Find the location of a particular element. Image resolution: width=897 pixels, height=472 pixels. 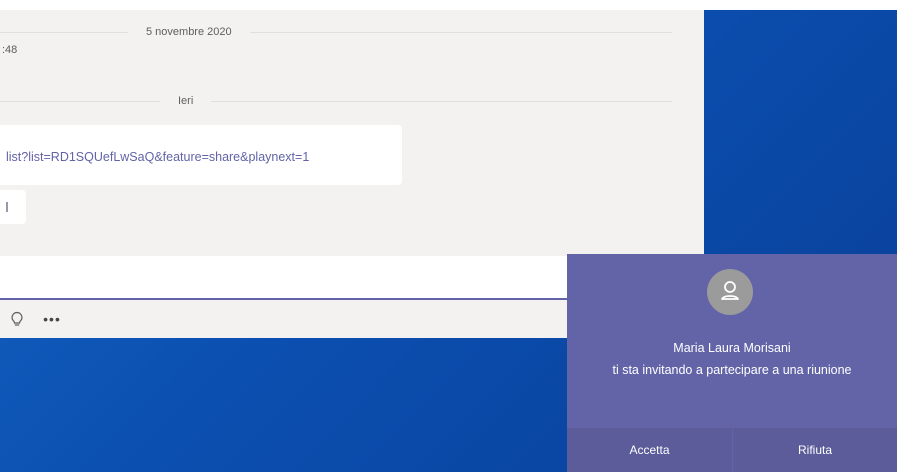

person-icon is located at coordinates (730, 290).